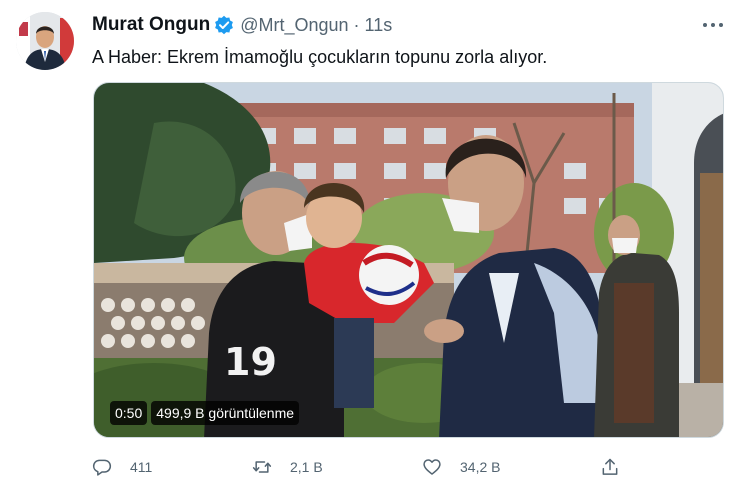  I want to click on video-badge: 0:50 499,9 B görüntülenme, so click(205, 413).